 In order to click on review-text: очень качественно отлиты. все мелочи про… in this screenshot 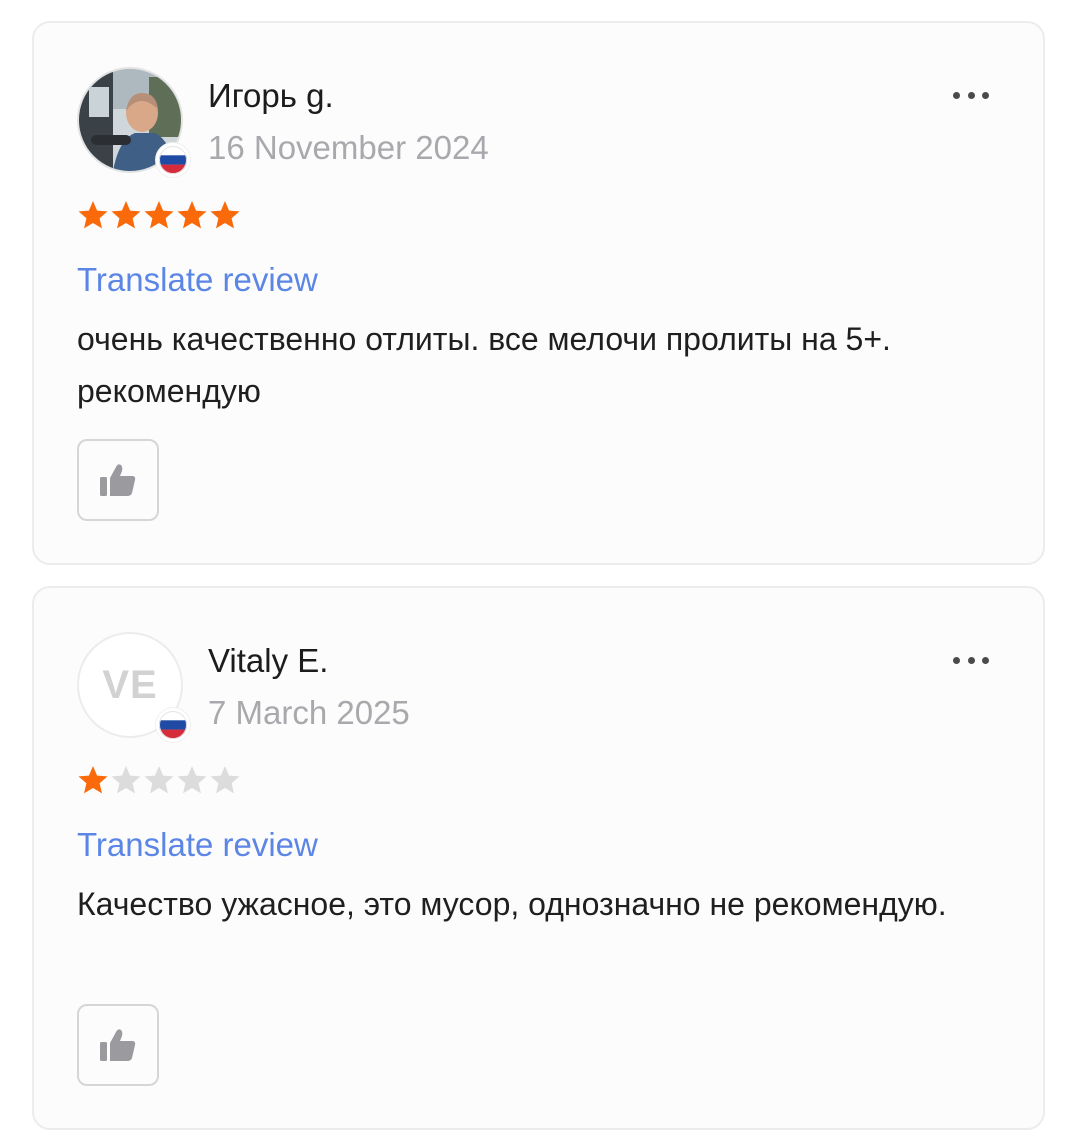, I will do `click(484, 365)`.